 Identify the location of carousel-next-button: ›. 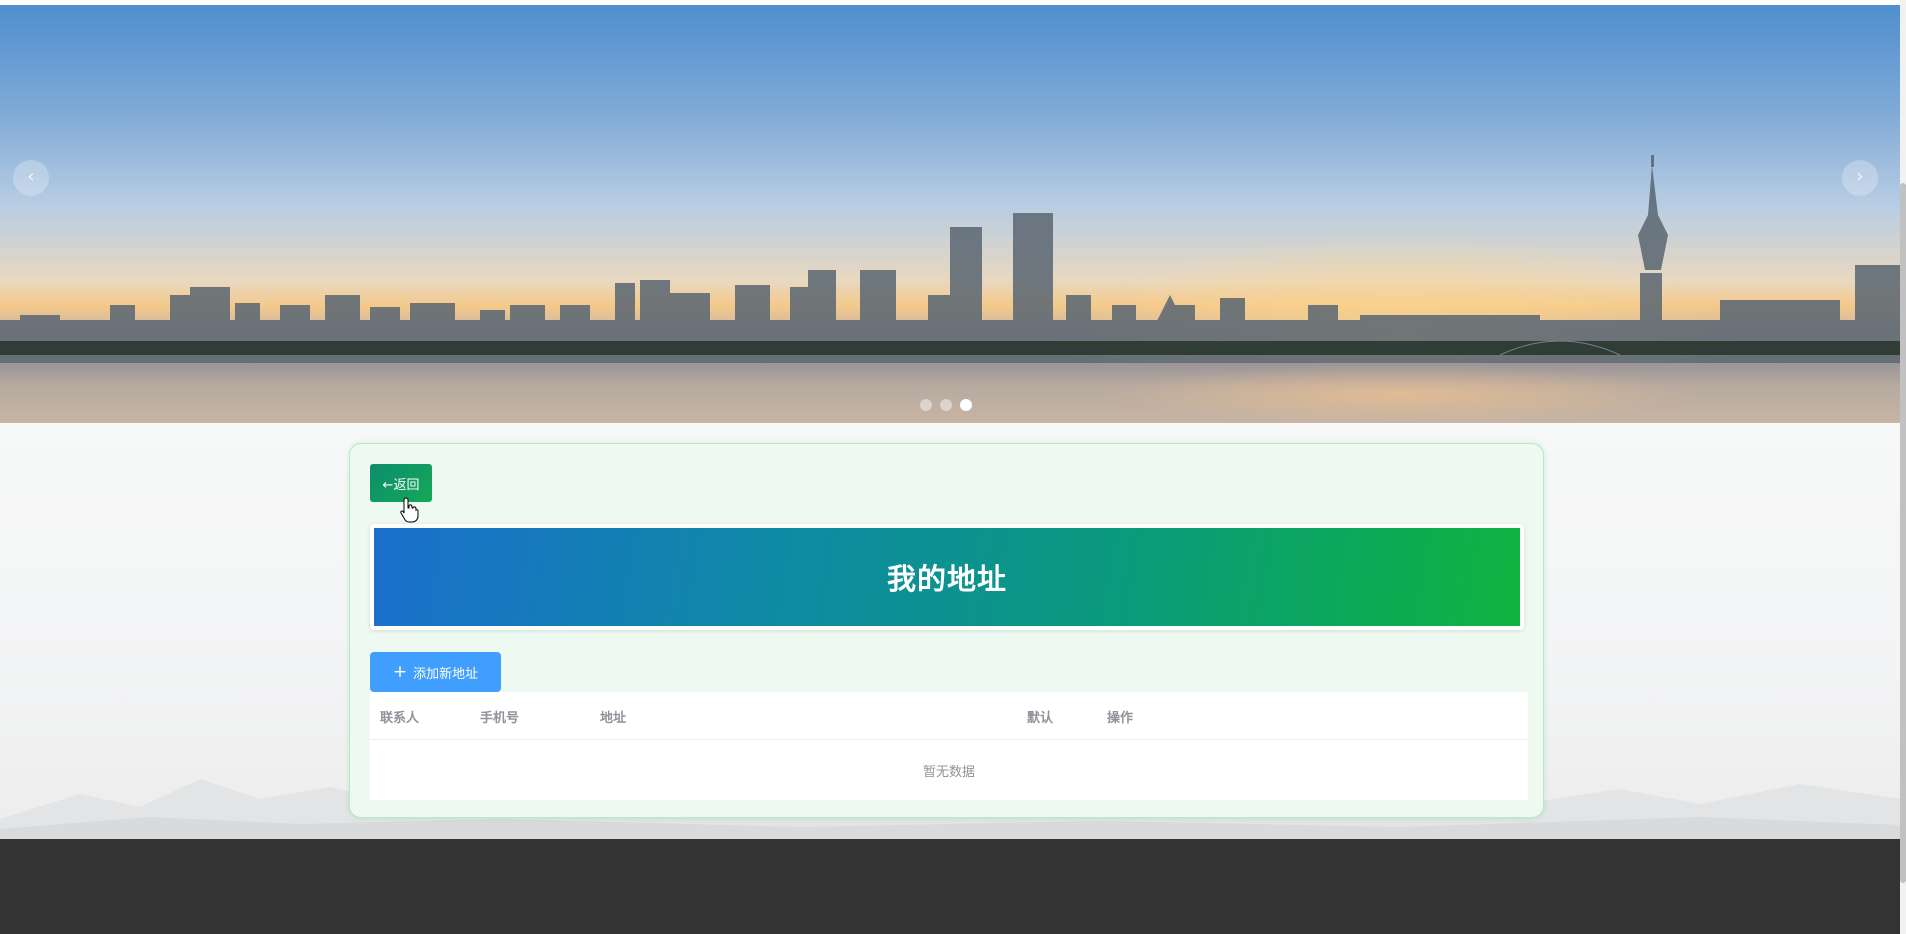
(1860, 178).